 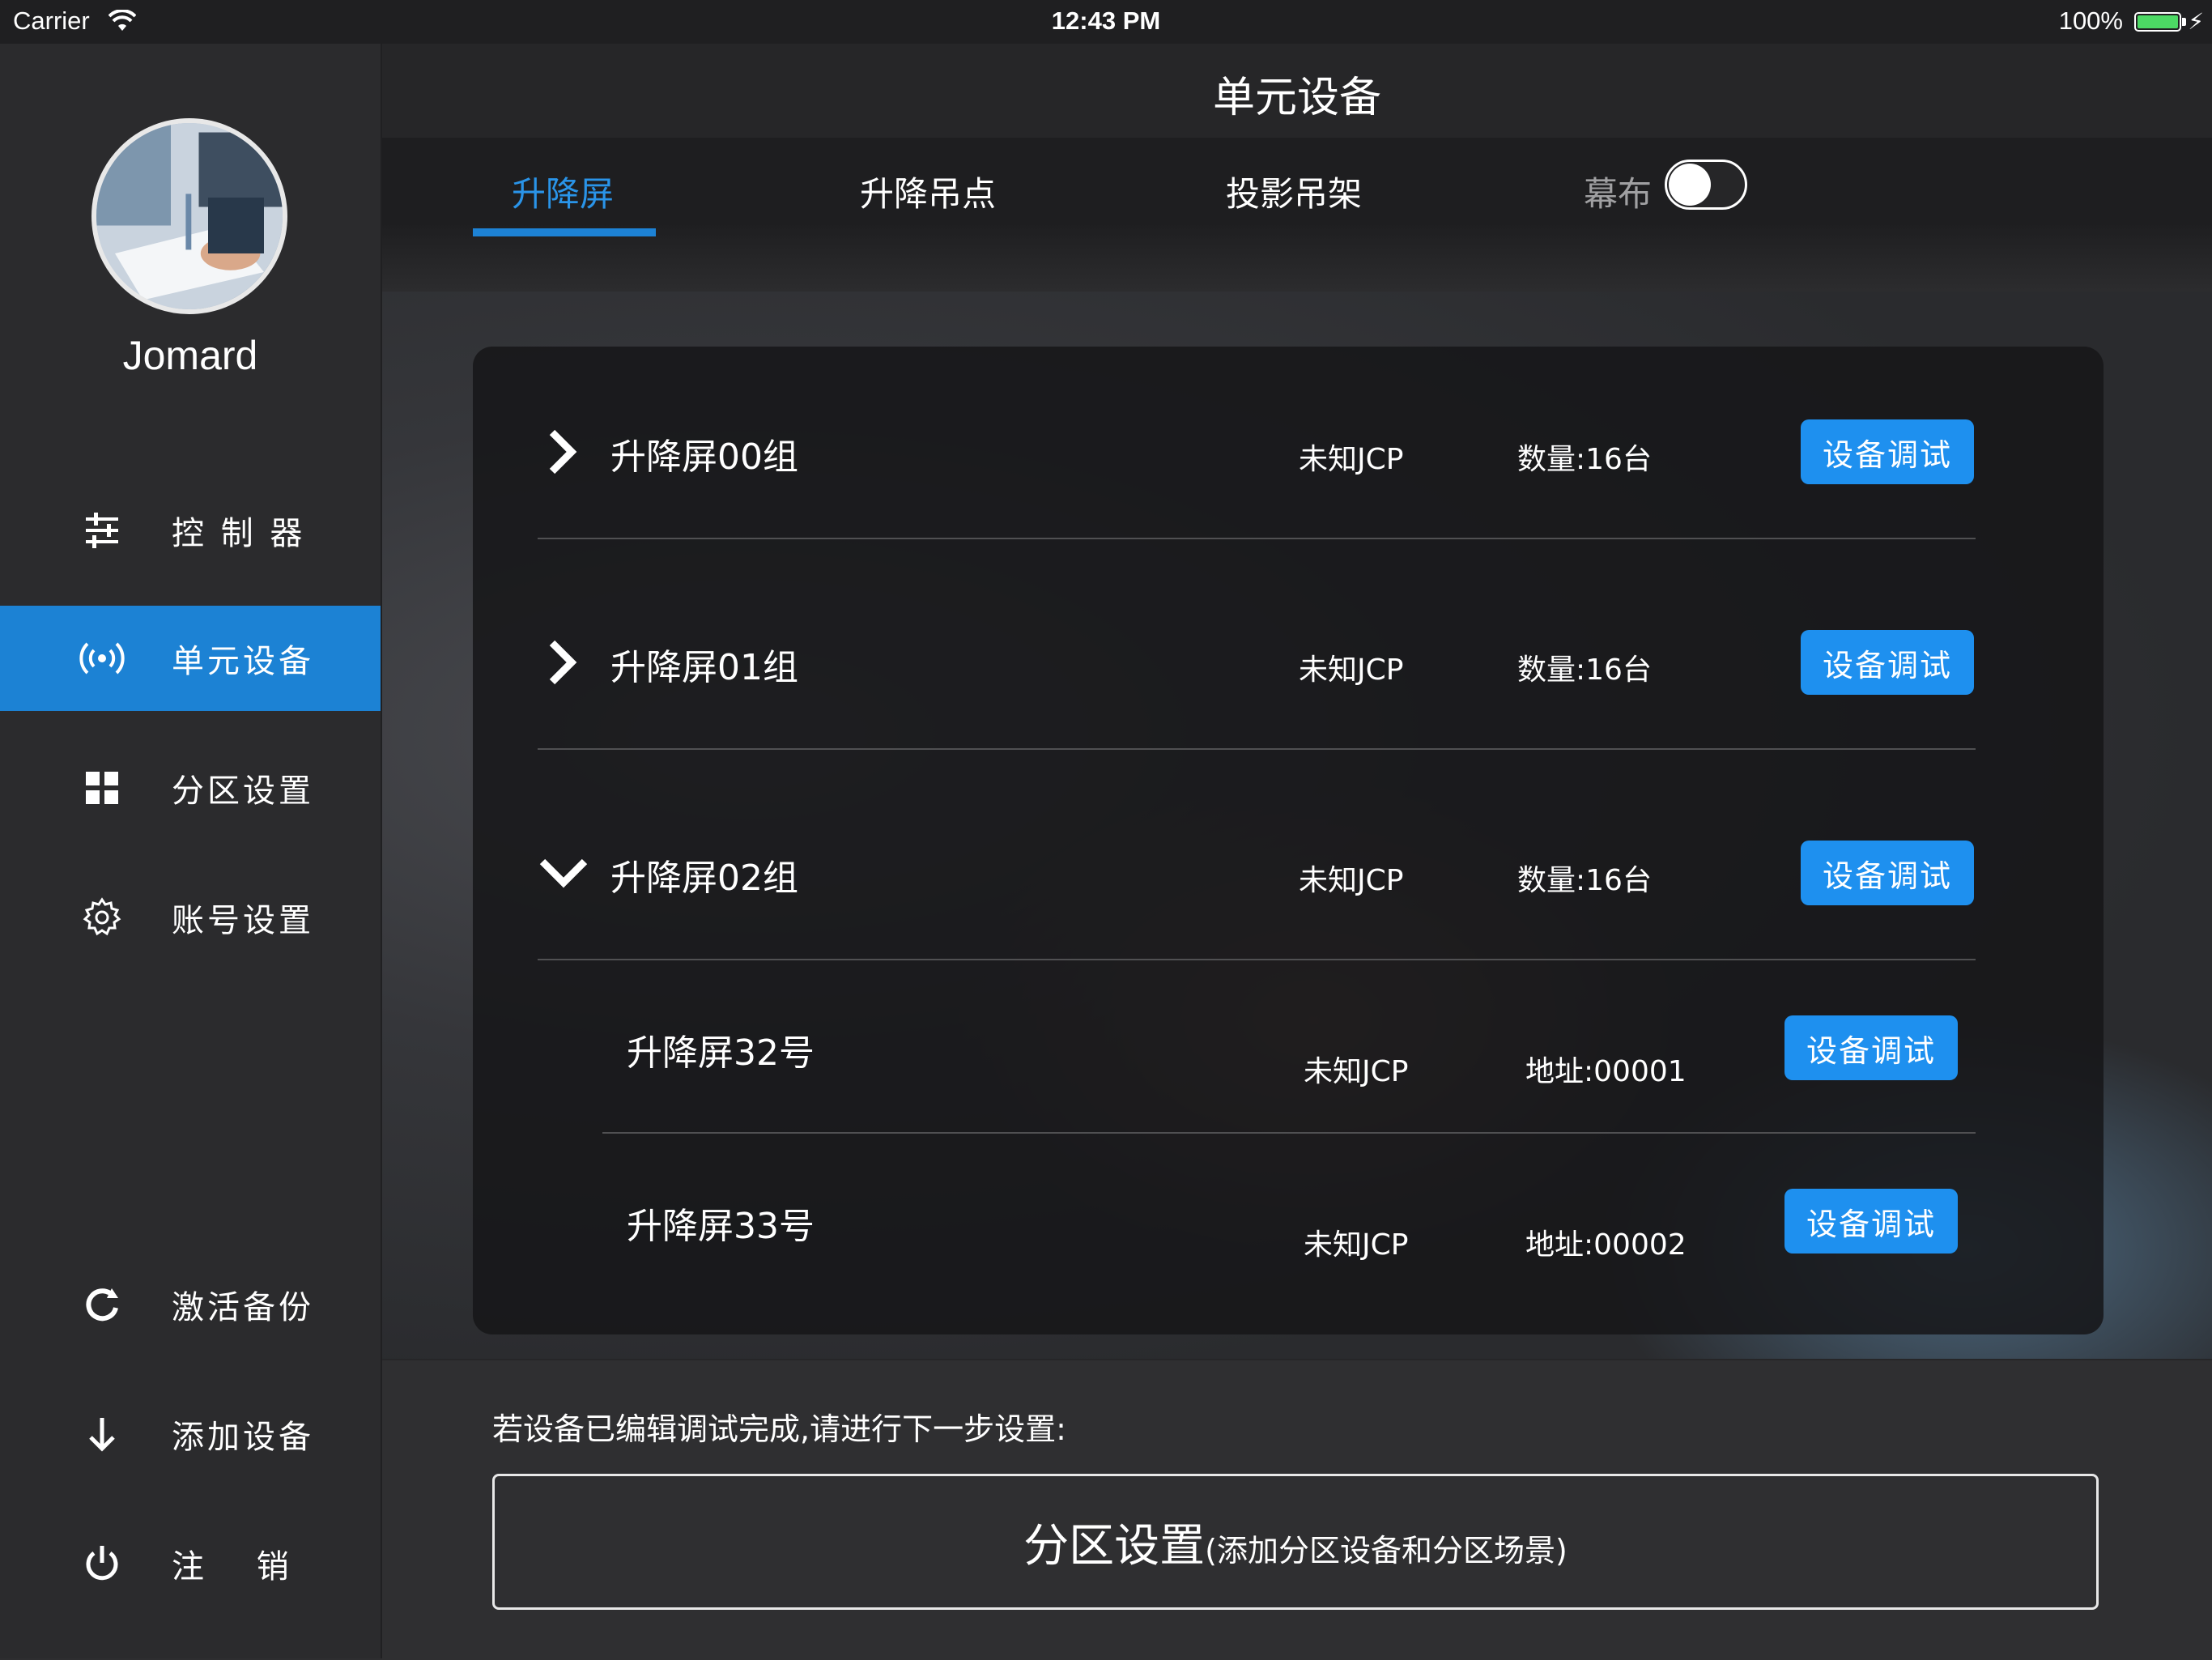 I want to click on group-row: 升降屏02组 未知JCP 数量:16台 设备调试, so click(x=1288, y=873).